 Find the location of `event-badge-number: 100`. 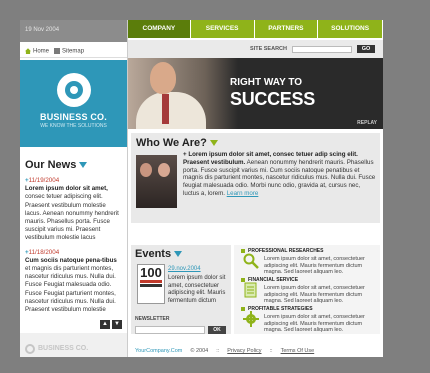

event-badge-number: 100 is located at coordinates (151, 272).